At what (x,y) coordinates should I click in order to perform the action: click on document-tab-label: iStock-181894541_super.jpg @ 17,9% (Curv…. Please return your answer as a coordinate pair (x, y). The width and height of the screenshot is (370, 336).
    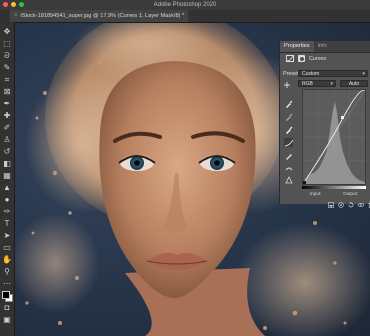
    Looking at the image, I should click on (102, 16).